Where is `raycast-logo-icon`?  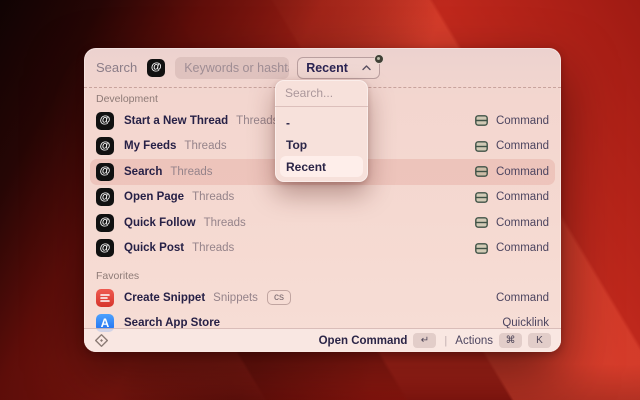
raycast-logo-icon is located at coordinates (101, 340).